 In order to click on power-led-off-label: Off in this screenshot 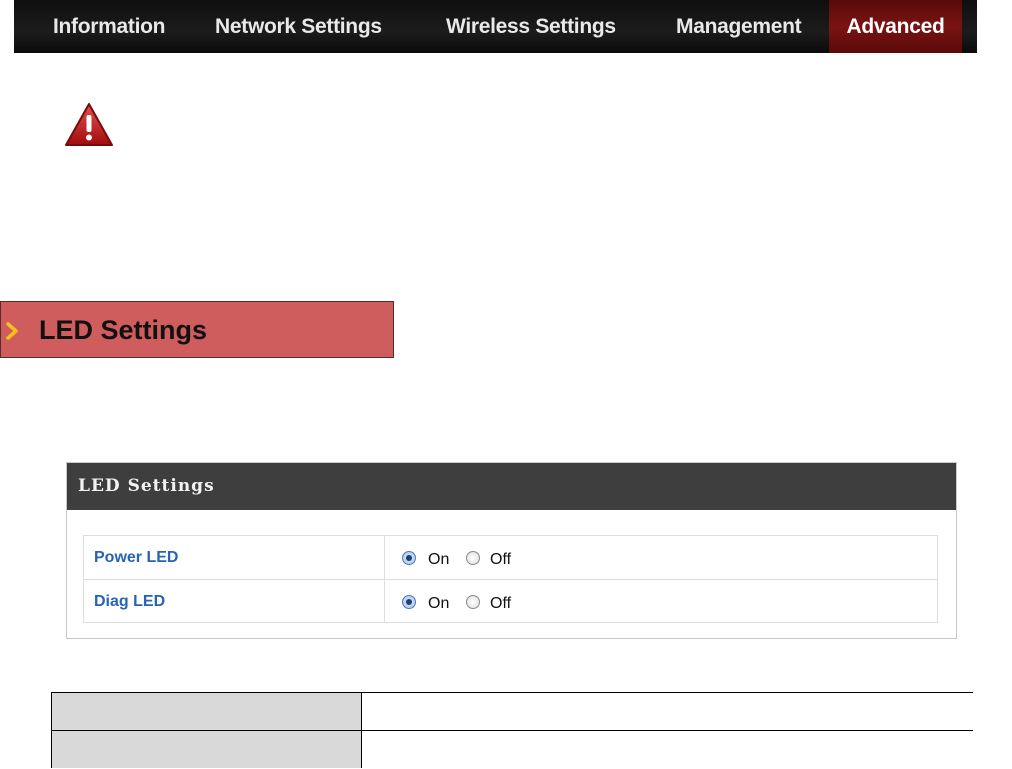, I will do `click(501, 559)`.